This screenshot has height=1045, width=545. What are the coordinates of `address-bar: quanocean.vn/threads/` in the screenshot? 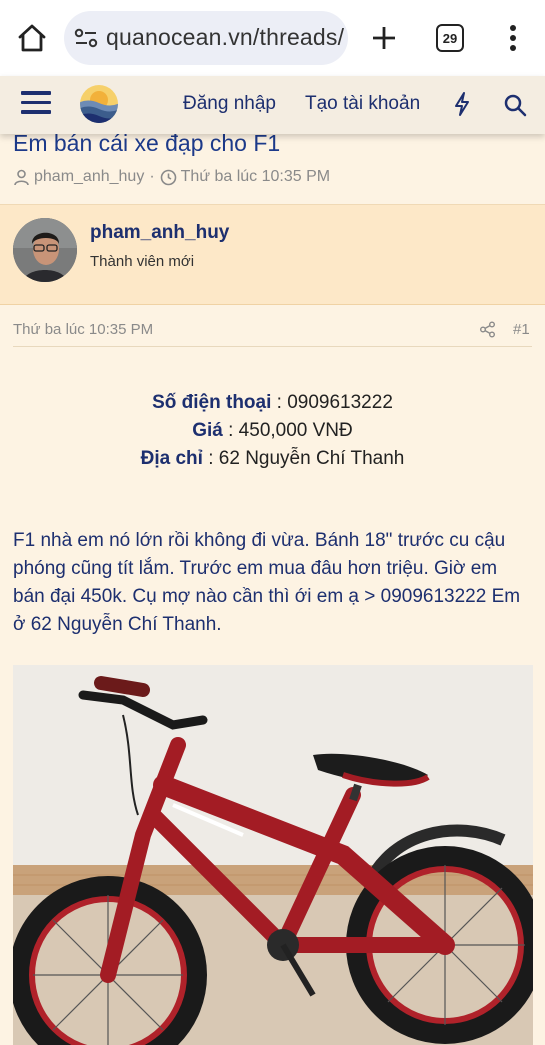 It's located at (206, 38).